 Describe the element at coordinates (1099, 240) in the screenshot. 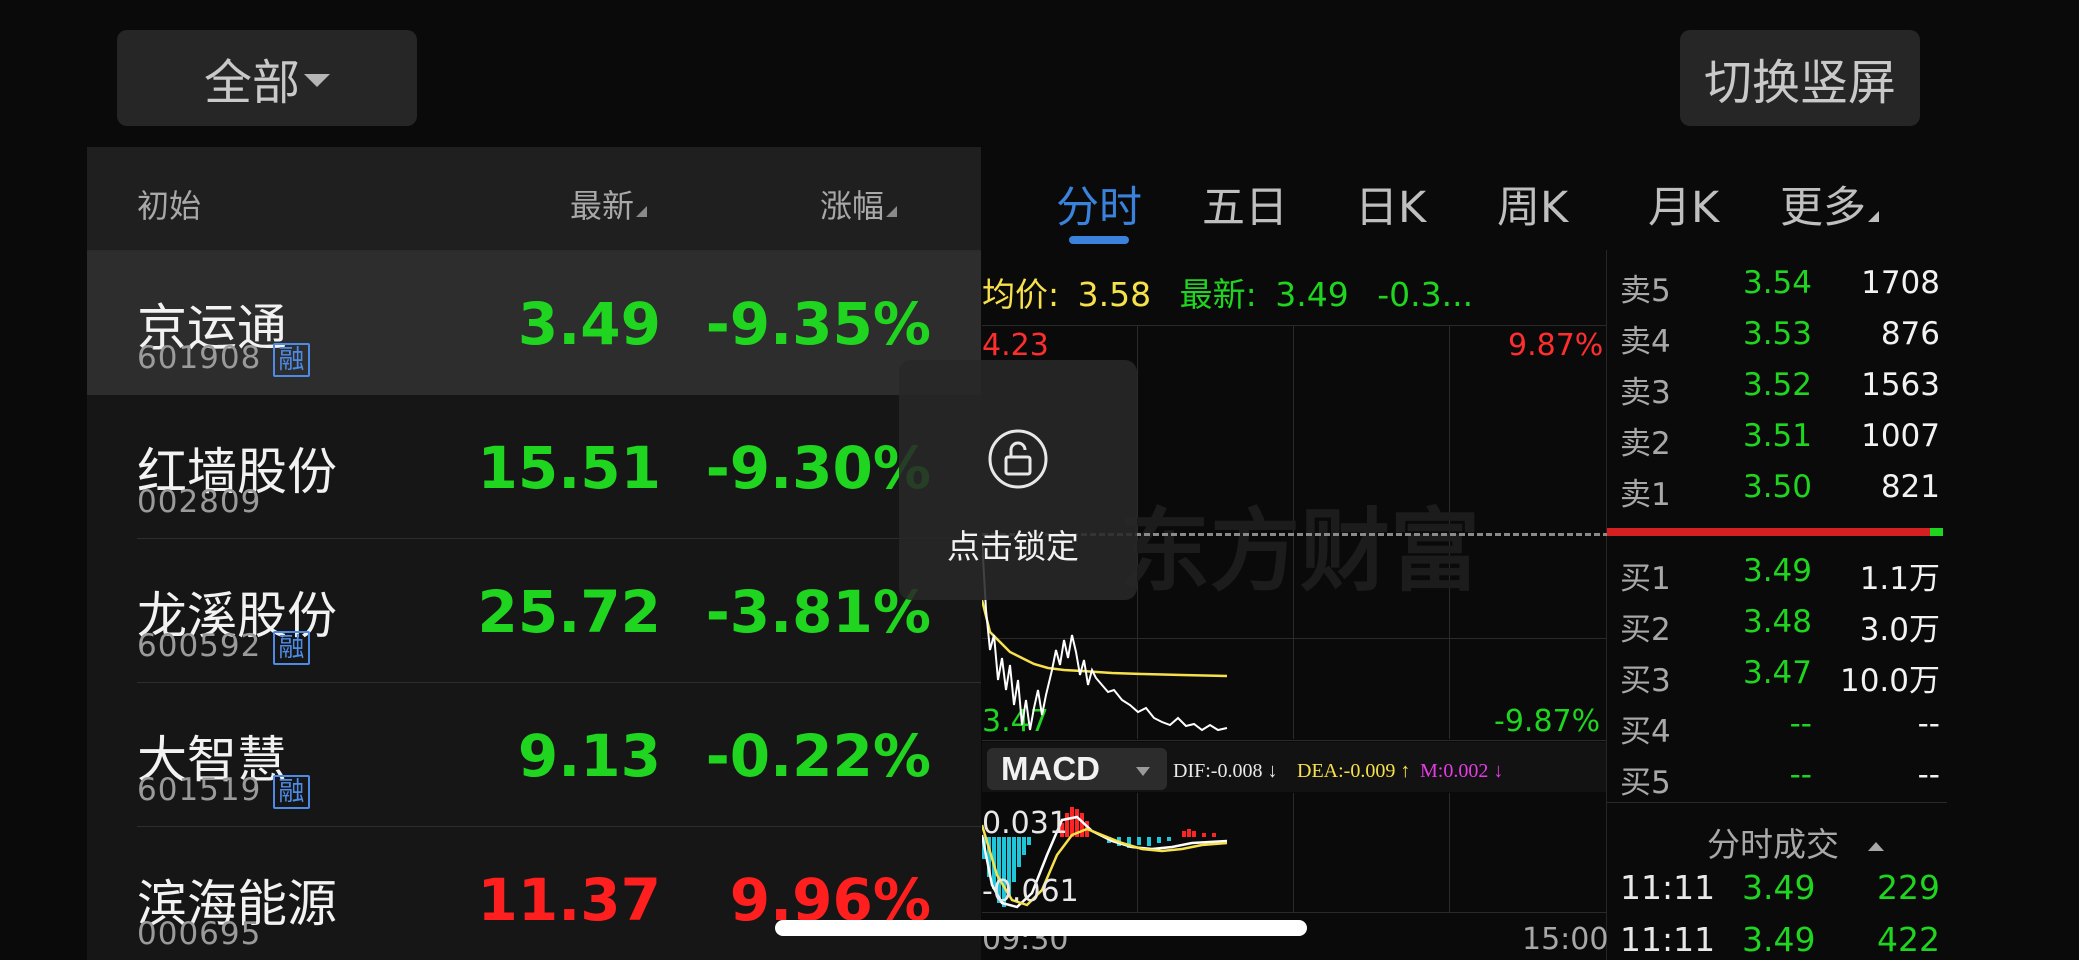

I see `tab-indicator` at that location.